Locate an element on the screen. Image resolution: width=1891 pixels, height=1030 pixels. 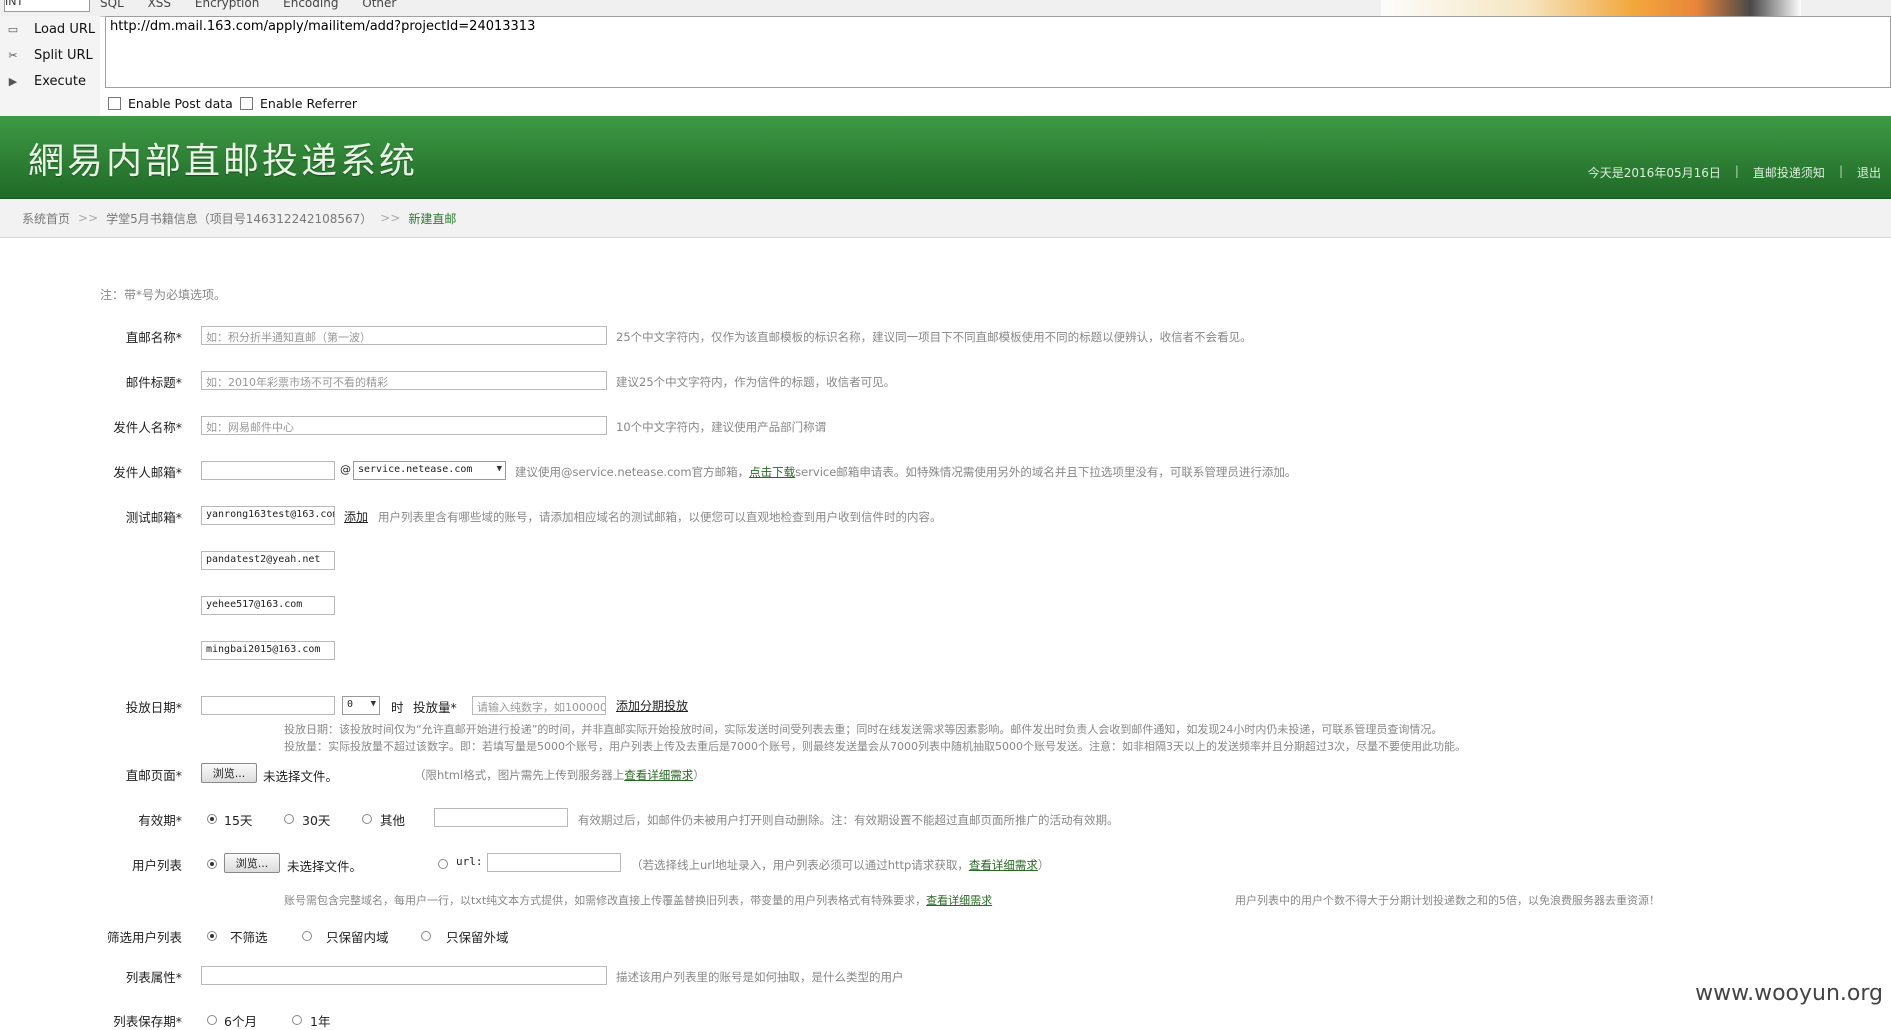
list-attr-label: 列表属性* is located at coordinates (153, 977).